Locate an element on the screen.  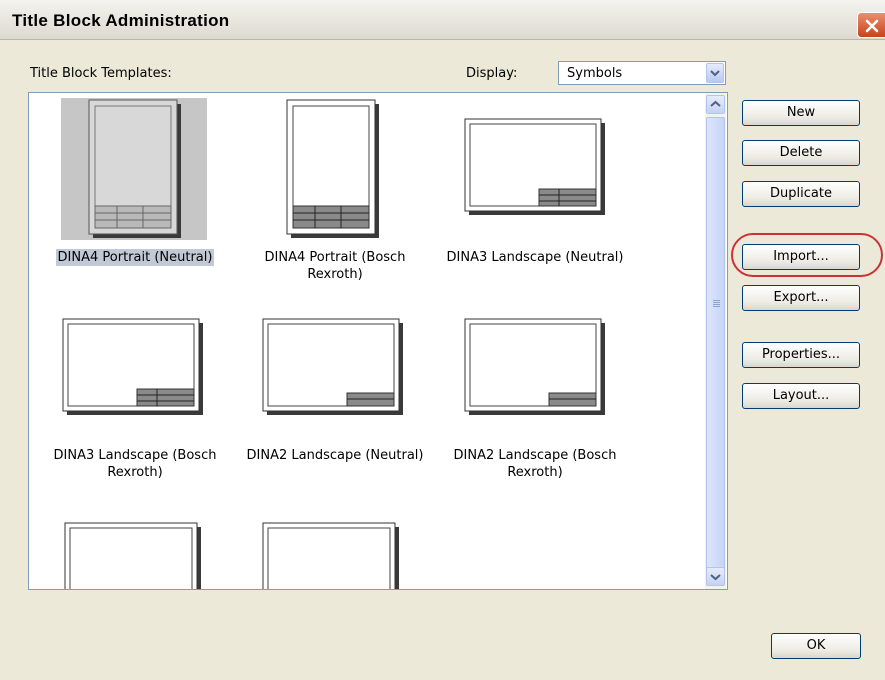
template-label: DINA4 Portrait (Bosch Rexroth) is located at coordinates (335, 266).